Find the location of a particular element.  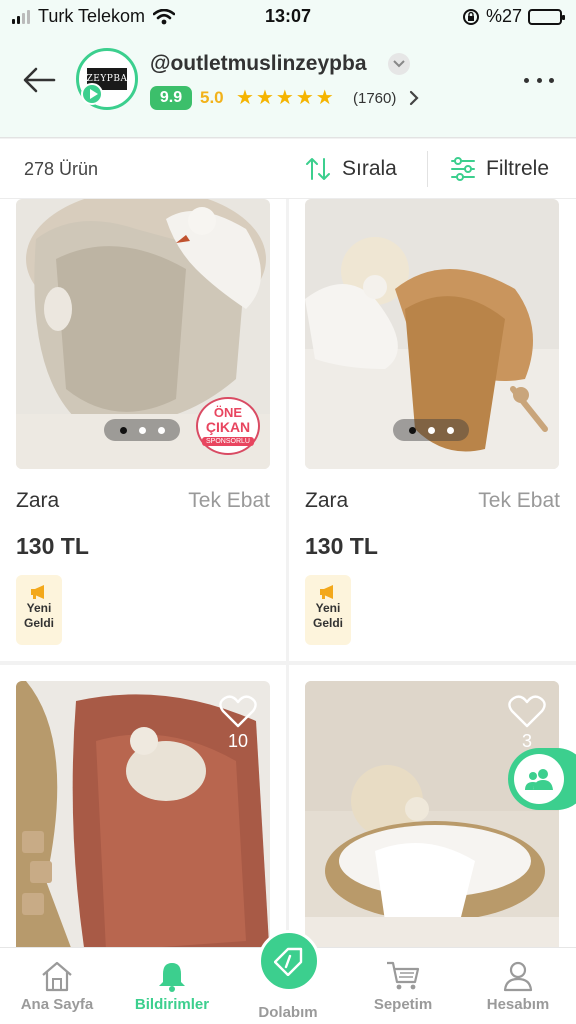

status-right: %27 is located at coordinates (513, 16).